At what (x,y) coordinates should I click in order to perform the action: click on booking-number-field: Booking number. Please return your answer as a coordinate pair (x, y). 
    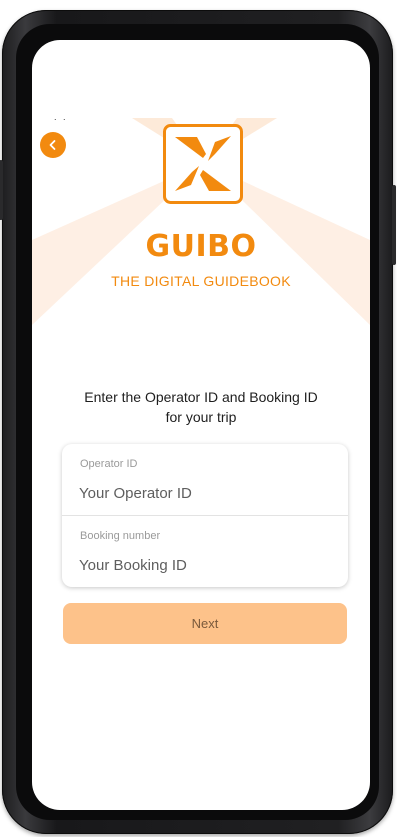
    Looking at the image, I should click on (205, 551).